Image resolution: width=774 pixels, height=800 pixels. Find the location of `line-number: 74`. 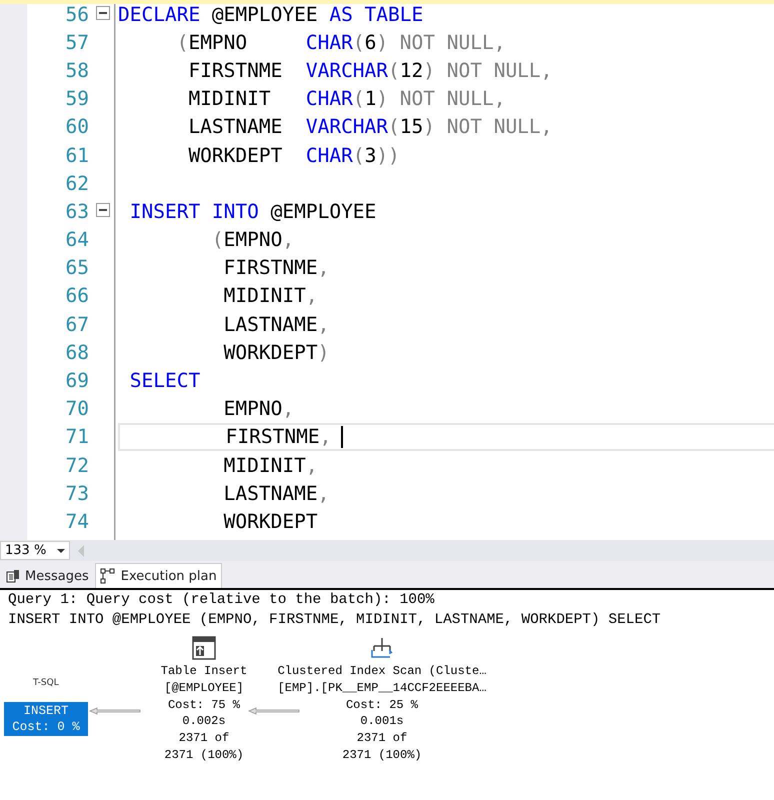

line-number: 74 is located at coordinates (76, 521).